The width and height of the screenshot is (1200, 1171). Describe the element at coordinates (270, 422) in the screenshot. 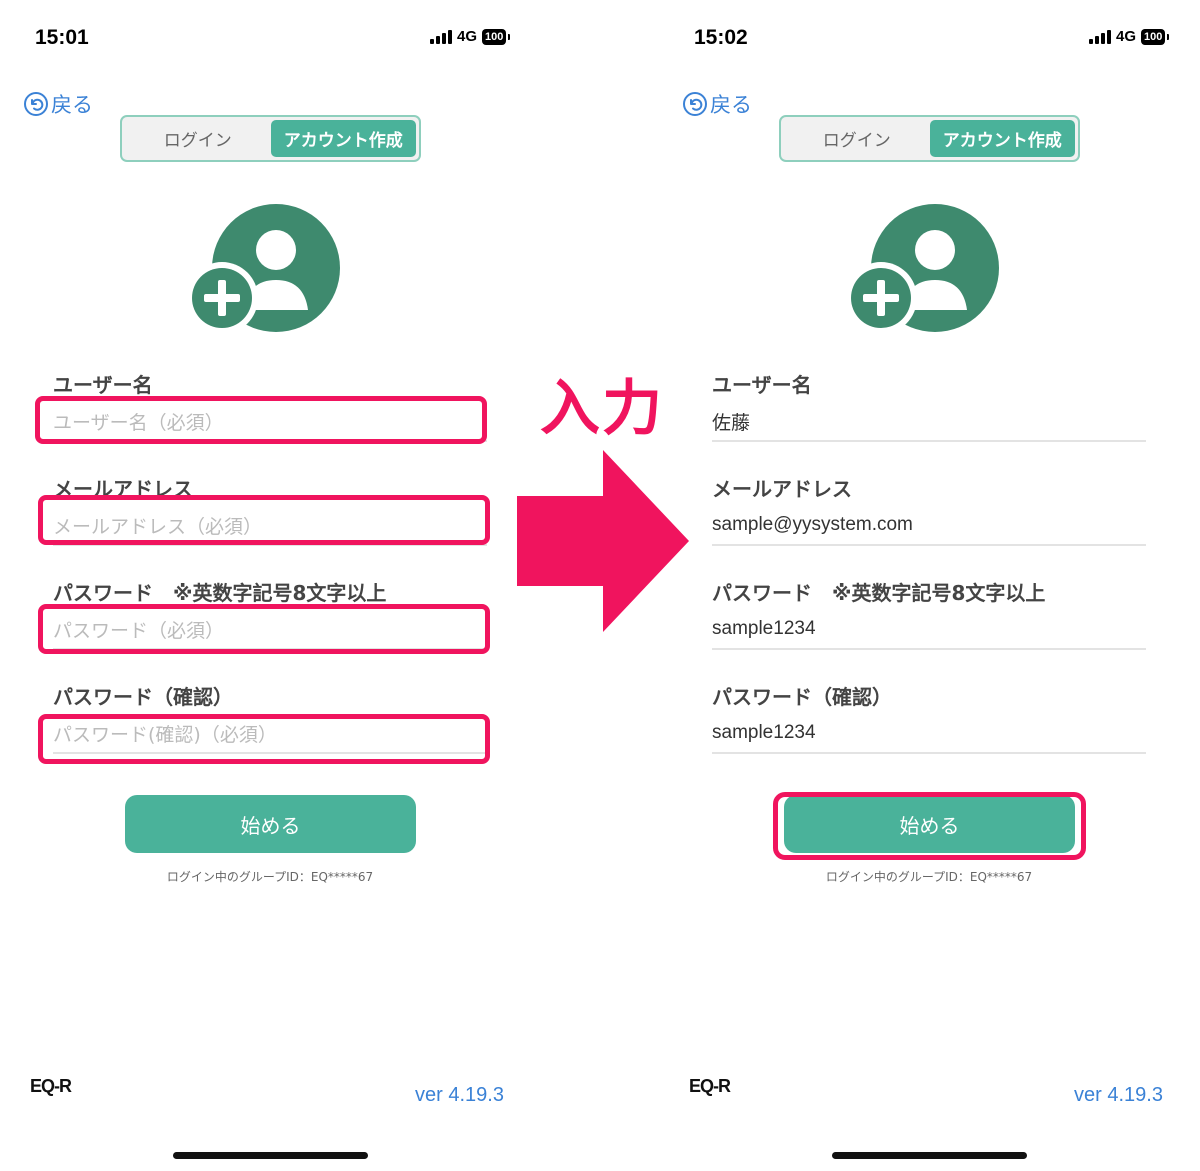

I see `username-input: ユーザー名（必須）` at that location.